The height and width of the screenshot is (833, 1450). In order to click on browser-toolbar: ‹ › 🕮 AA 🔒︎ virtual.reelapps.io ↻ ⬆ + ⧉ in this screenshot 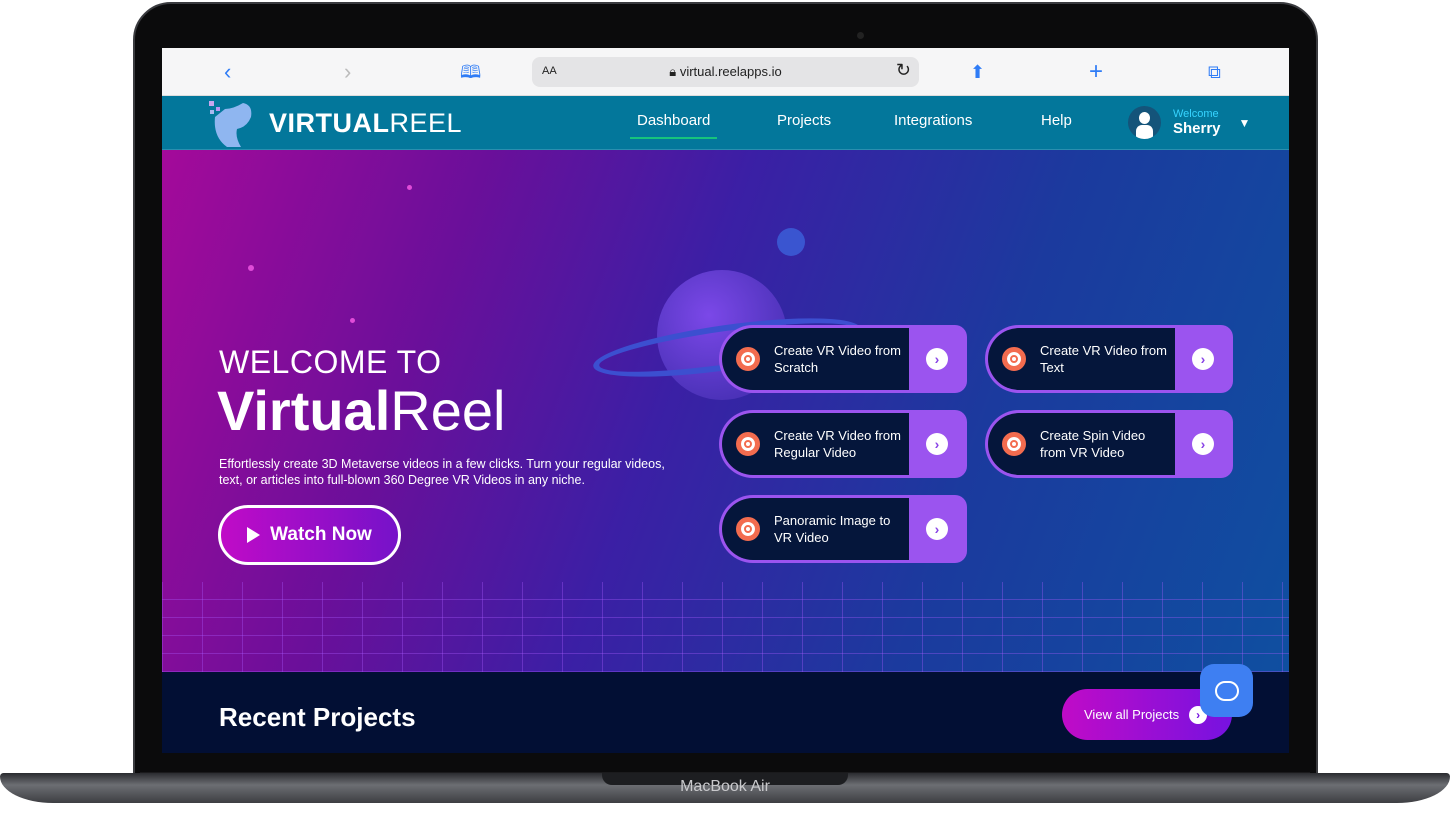, I will do `click(725, 72)`.